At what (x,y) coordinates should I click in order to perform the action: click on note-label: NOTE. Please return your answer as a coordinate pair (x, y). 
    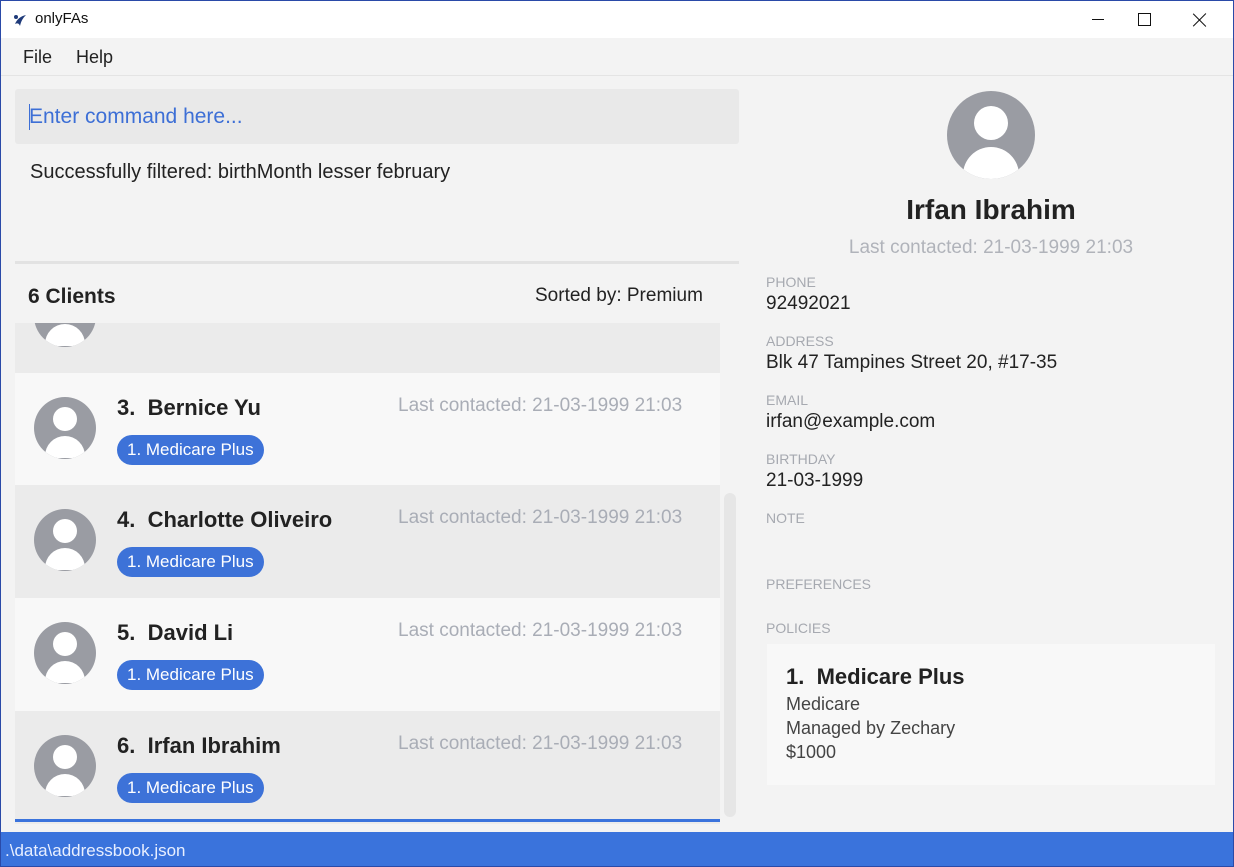
    Looking at the image, I should click on (785, 518).